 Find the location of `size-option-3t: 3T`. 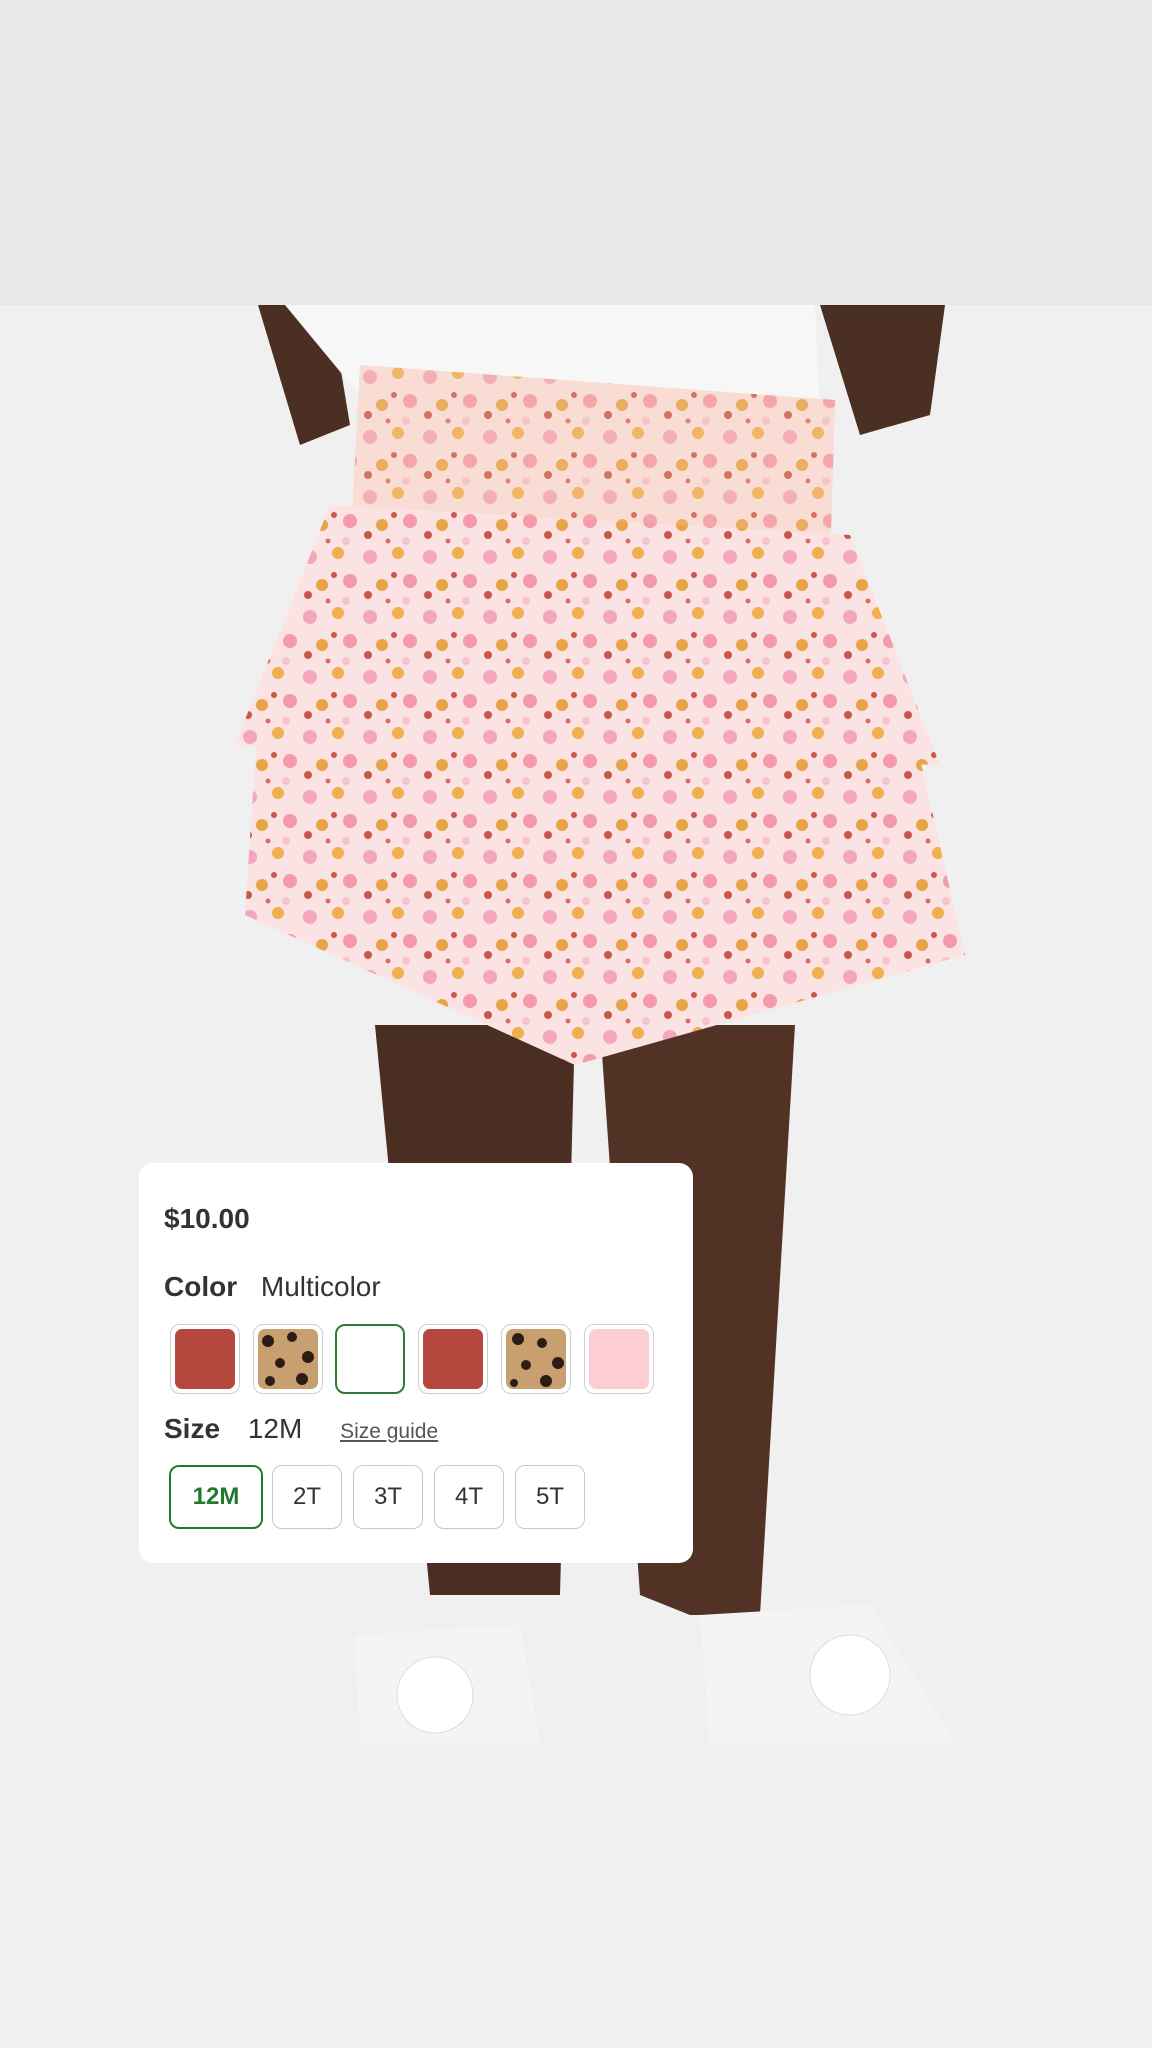

size-option-3t: 3T is located at coordinates (388, 1497).